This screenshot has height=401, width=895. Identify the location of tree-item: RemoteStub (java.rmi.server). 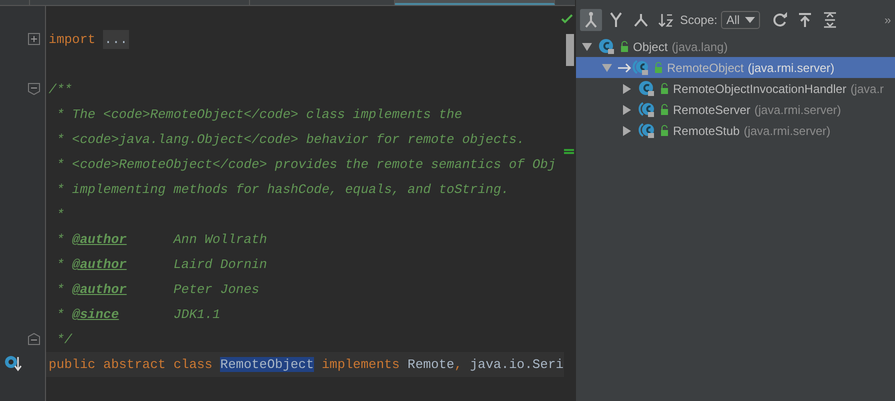
(735, 130).